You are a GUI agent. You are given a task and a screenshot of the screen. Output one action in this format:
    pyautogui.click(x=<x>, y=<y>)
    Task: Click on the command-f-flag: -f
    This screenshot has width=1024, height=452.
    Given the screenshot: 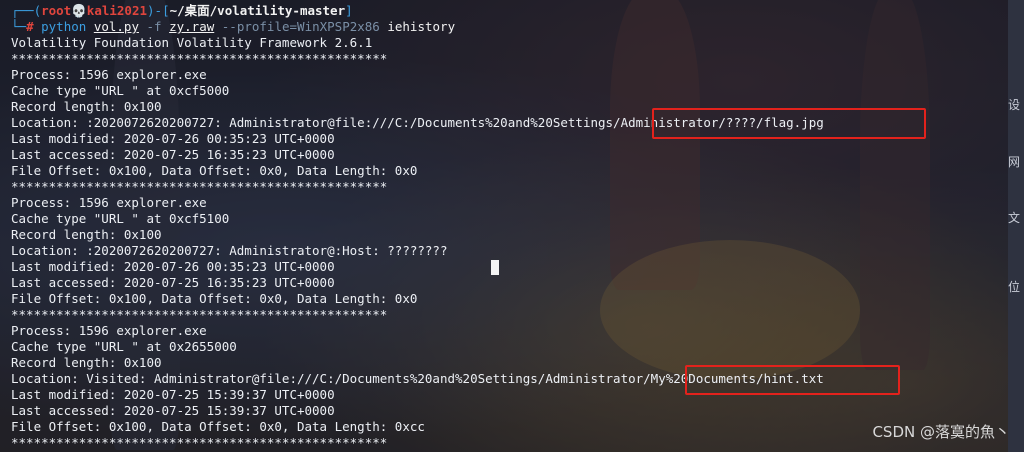 What is the action you would take?
    pyautogui.click(x=154, y=26)
    